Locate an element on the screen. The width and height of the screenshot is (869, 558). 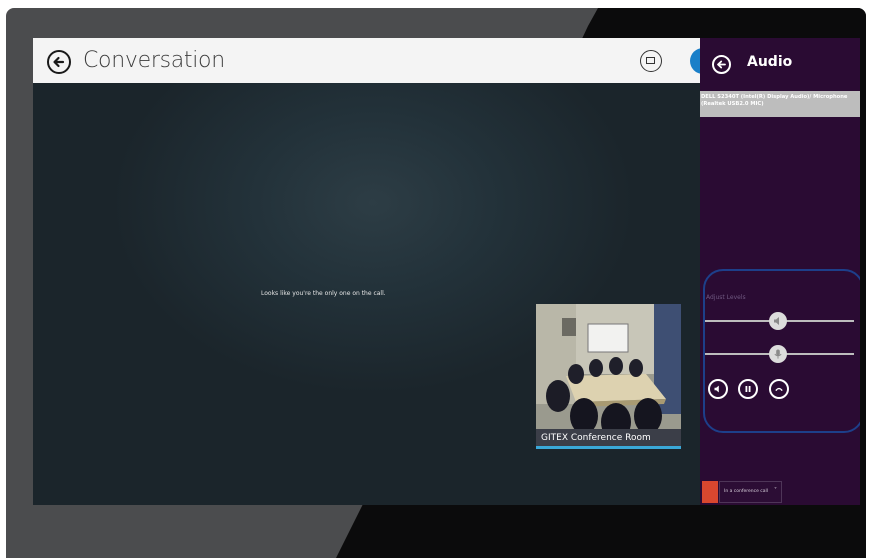
chevron-down-icon: ˅ is located at coordinates (775, 490).